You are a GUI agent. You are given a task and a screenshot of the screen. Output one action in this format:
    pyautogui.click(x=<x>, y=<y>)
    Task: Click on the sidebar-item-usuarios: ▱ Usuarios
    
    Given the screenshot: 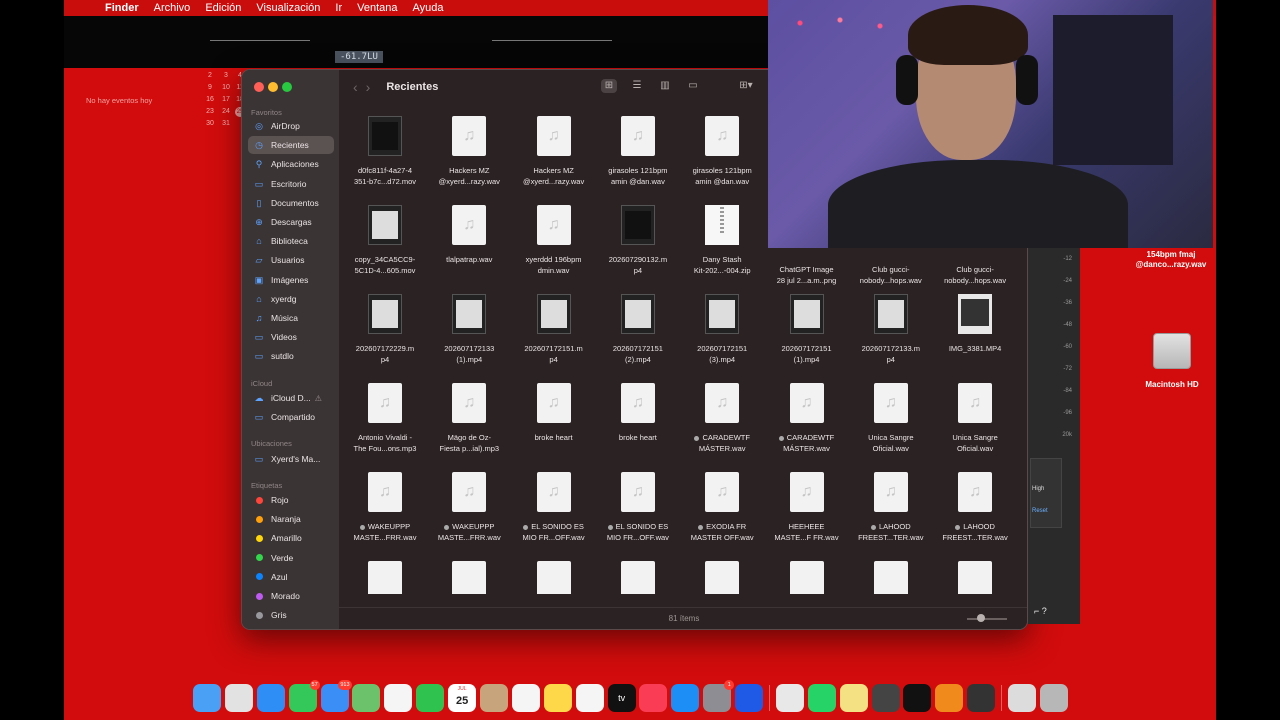 What is the action you would take?
    pyautogui.click(x=291, y=260)
    